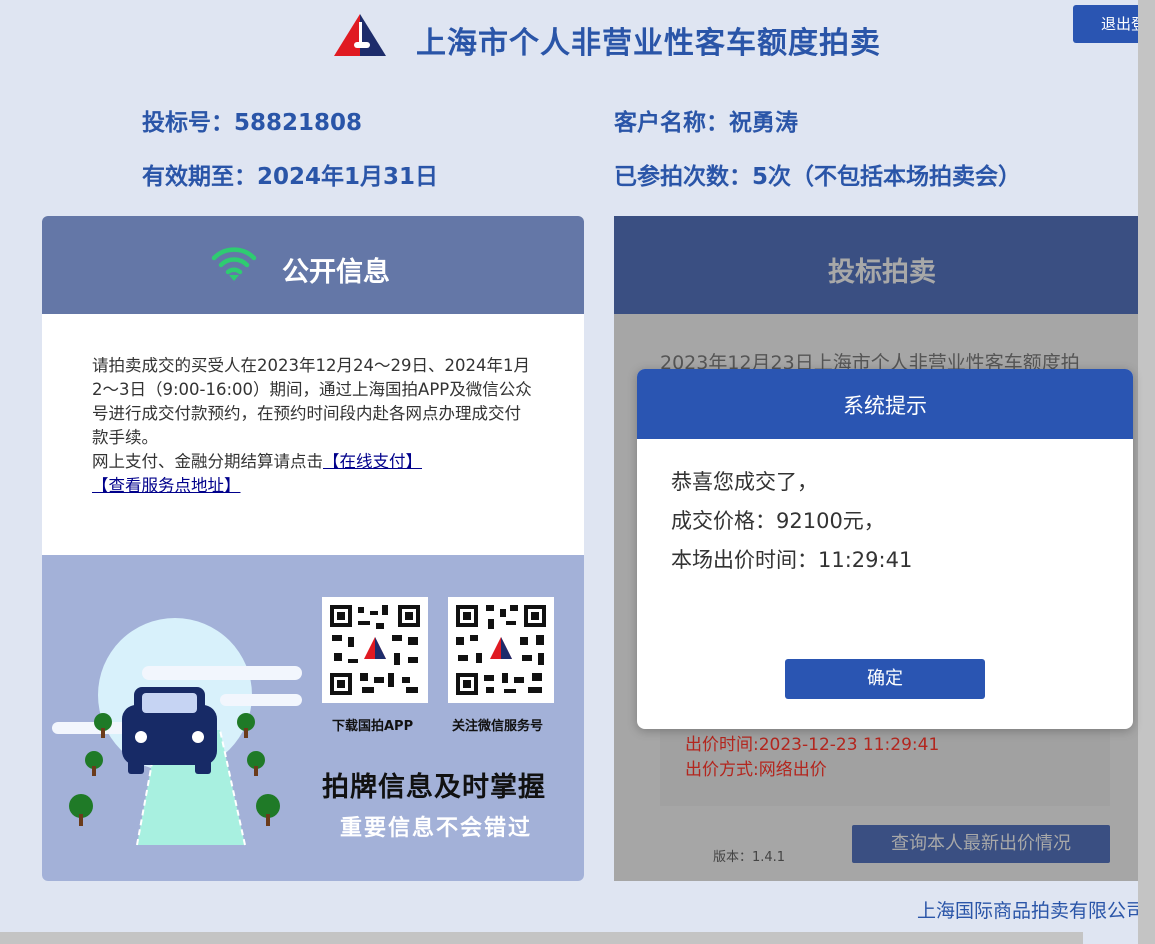  I want to click on customer-name: 客户名称：祝勇涛, so click(706, 123).